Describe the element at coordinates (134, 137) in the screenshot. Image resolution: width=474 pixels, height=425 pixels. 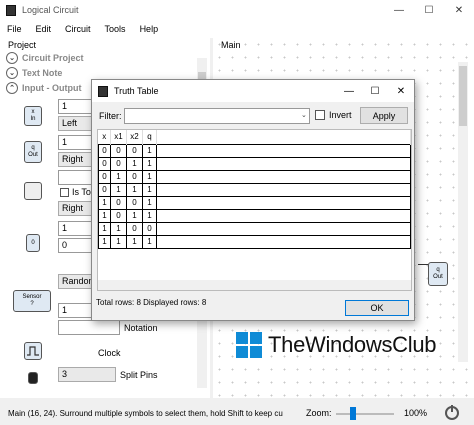
I see `column-header: x2` at that location.